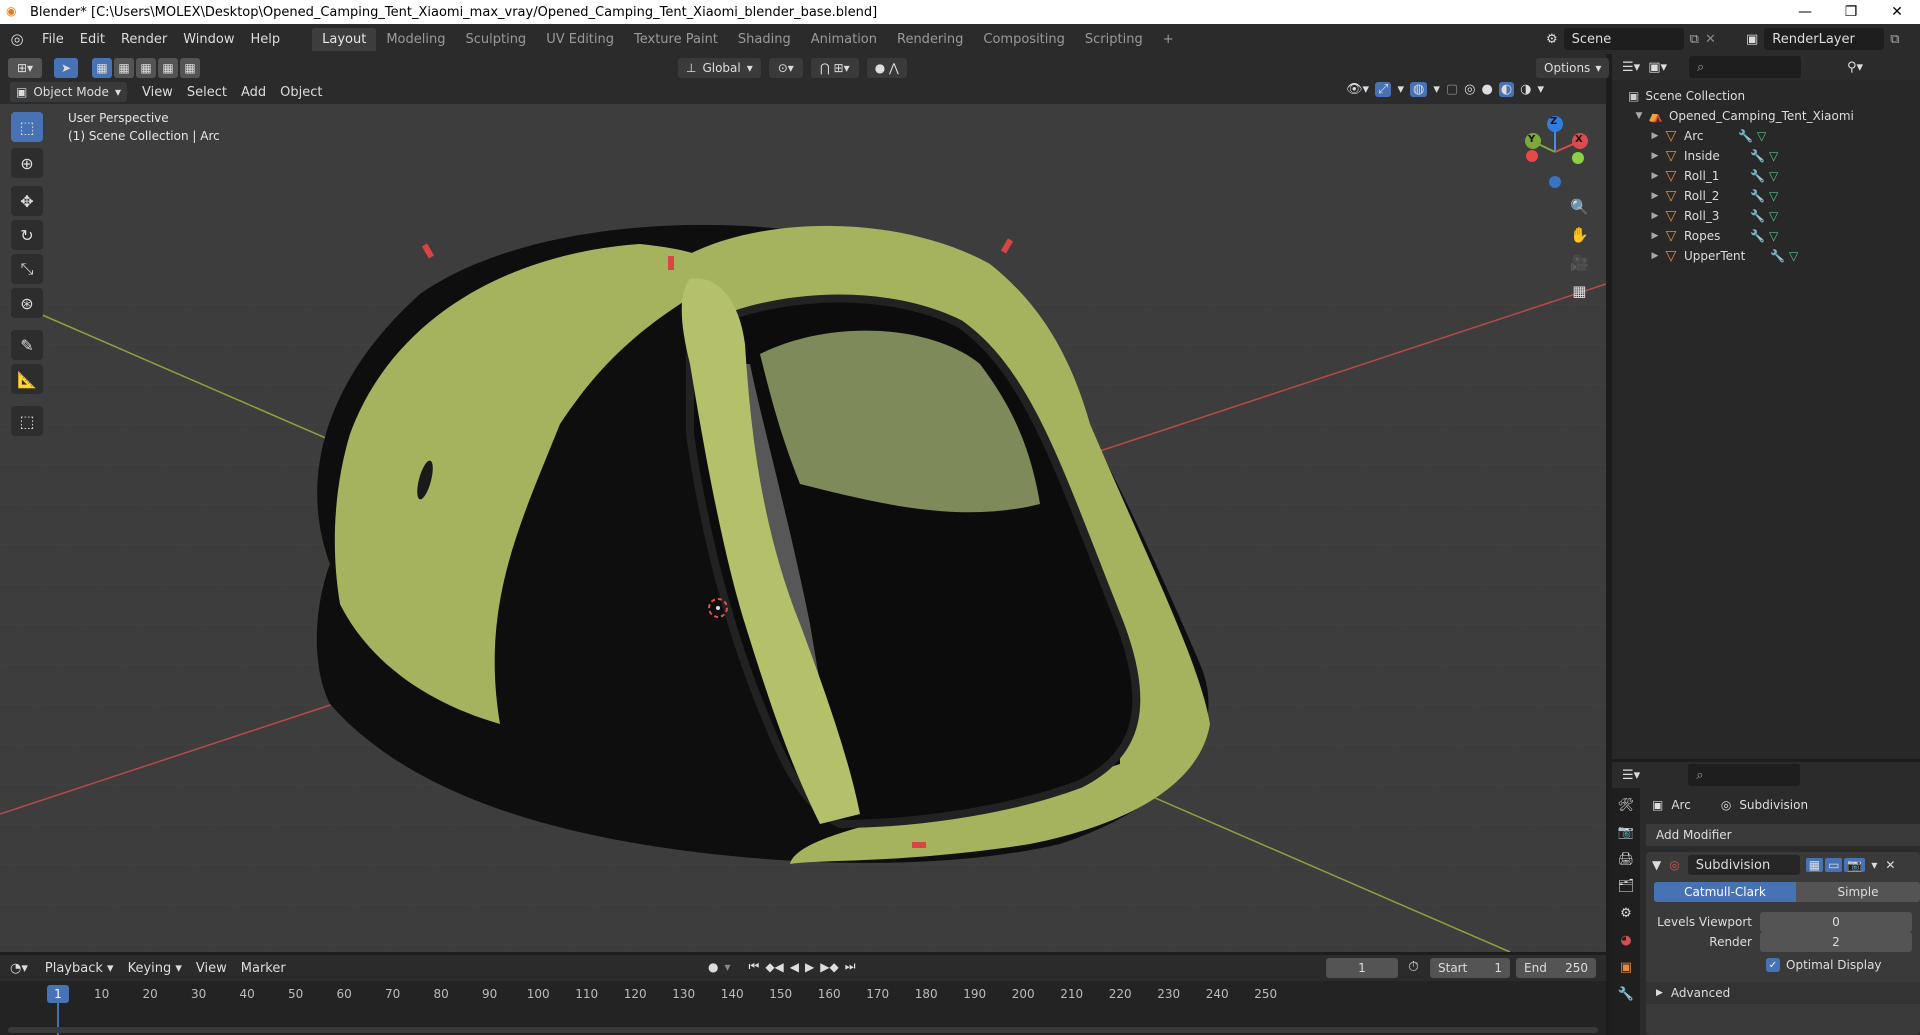 This screenshot has height=1035, width=1920. What do you see at coordinates (1541, 89) in the screenshot?
I see `shading-chevron-icon: ▾` at bounding box center [1541, 89].